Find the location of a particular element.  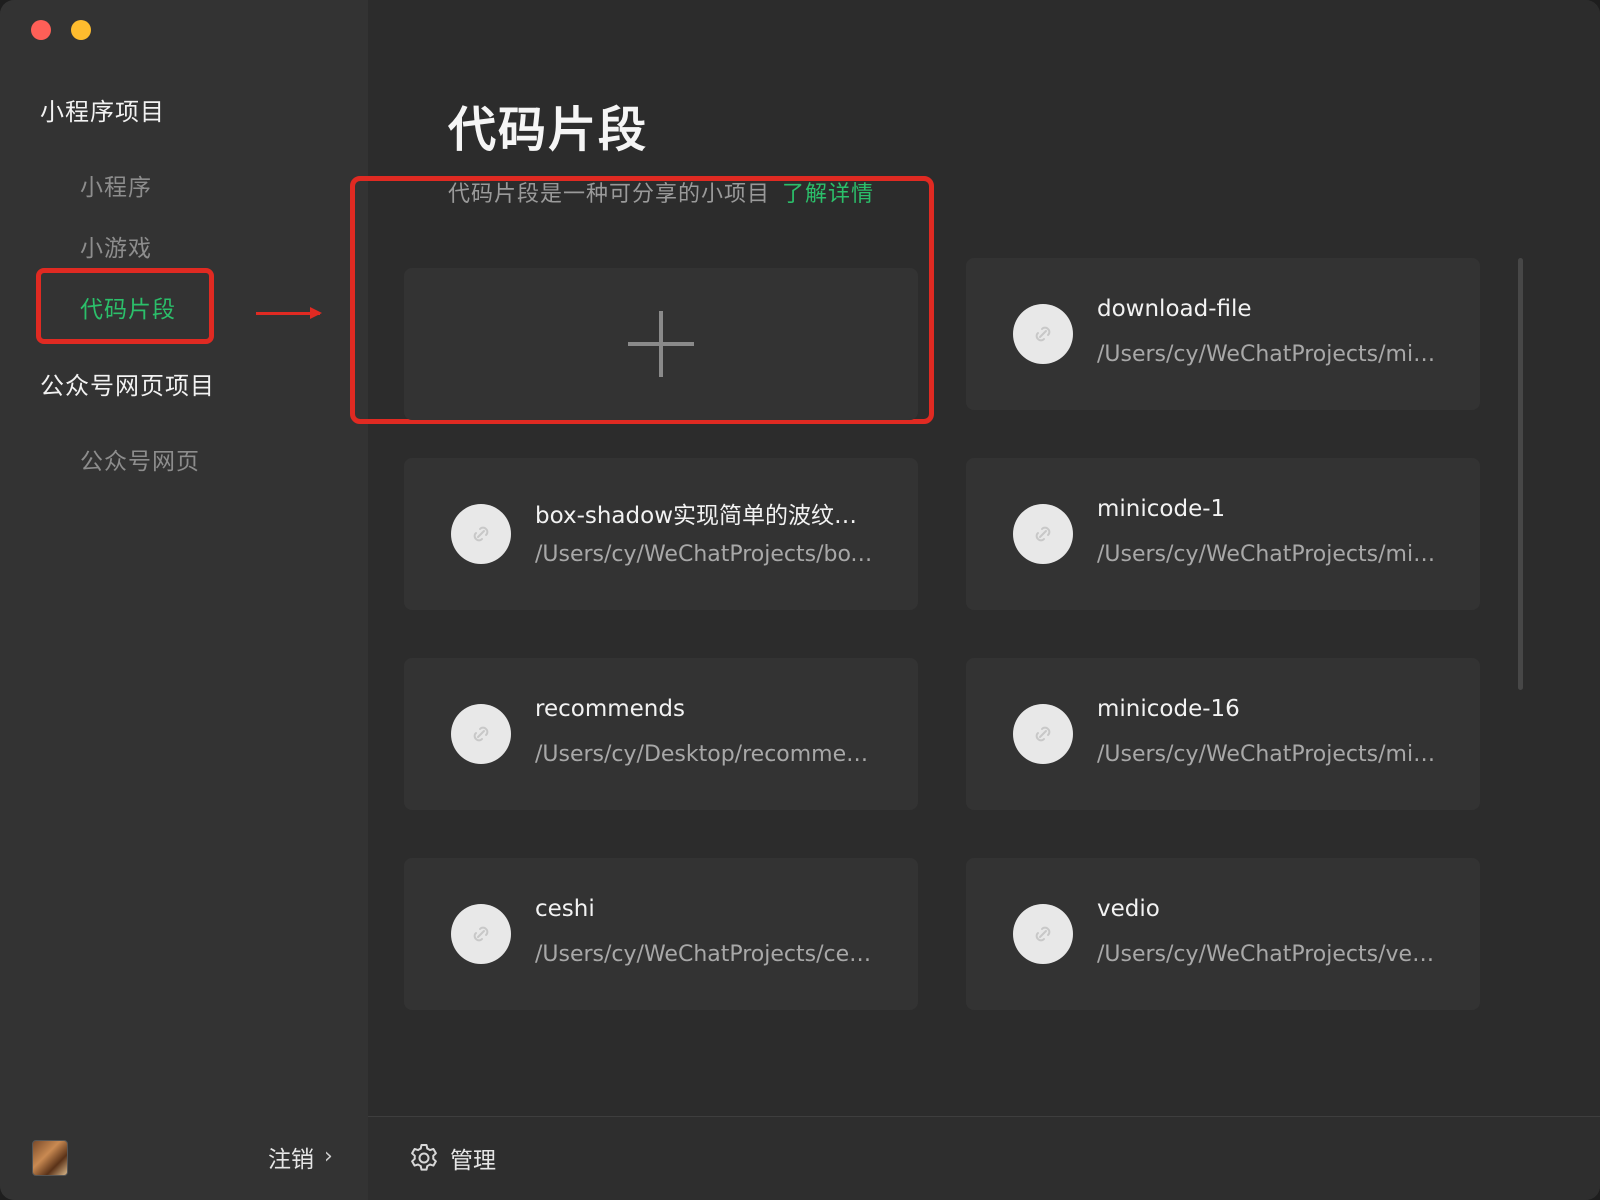

sidebar-item-official-account-web: 公众号网页 is located at coordinates (140, 459).